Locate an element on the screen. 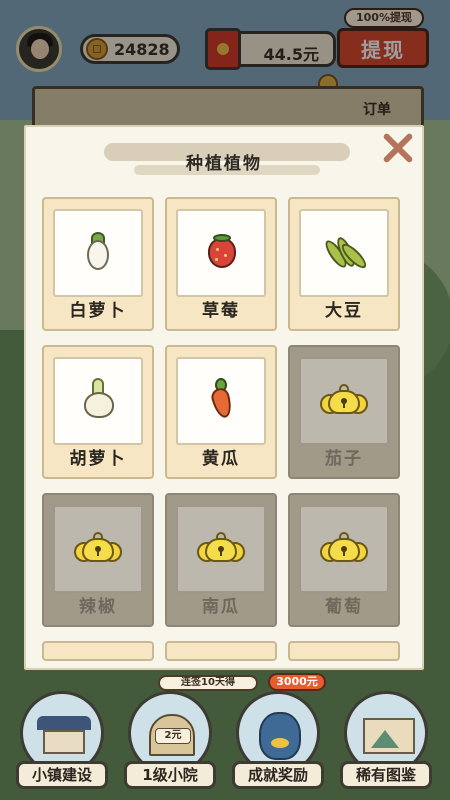 This screenshot has height=800, width=450. nav-label: 成就奖励 is located at coordinates (278, 775).